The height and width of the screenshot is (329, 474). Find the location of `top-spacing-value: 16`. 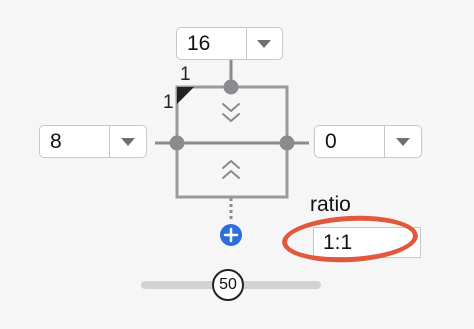

top-spacing-value: 16 is located at coordinates (198, 43).